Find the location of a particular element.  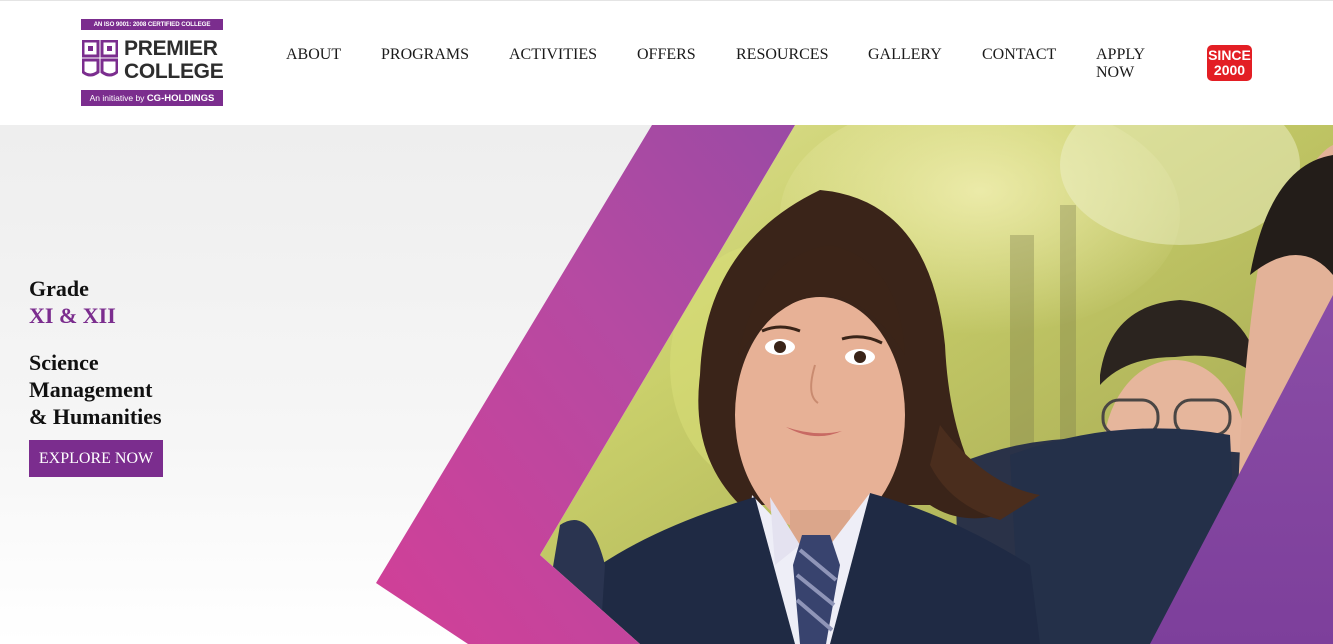

nav-offers: OFFERS is located at coordinates (666, 55).